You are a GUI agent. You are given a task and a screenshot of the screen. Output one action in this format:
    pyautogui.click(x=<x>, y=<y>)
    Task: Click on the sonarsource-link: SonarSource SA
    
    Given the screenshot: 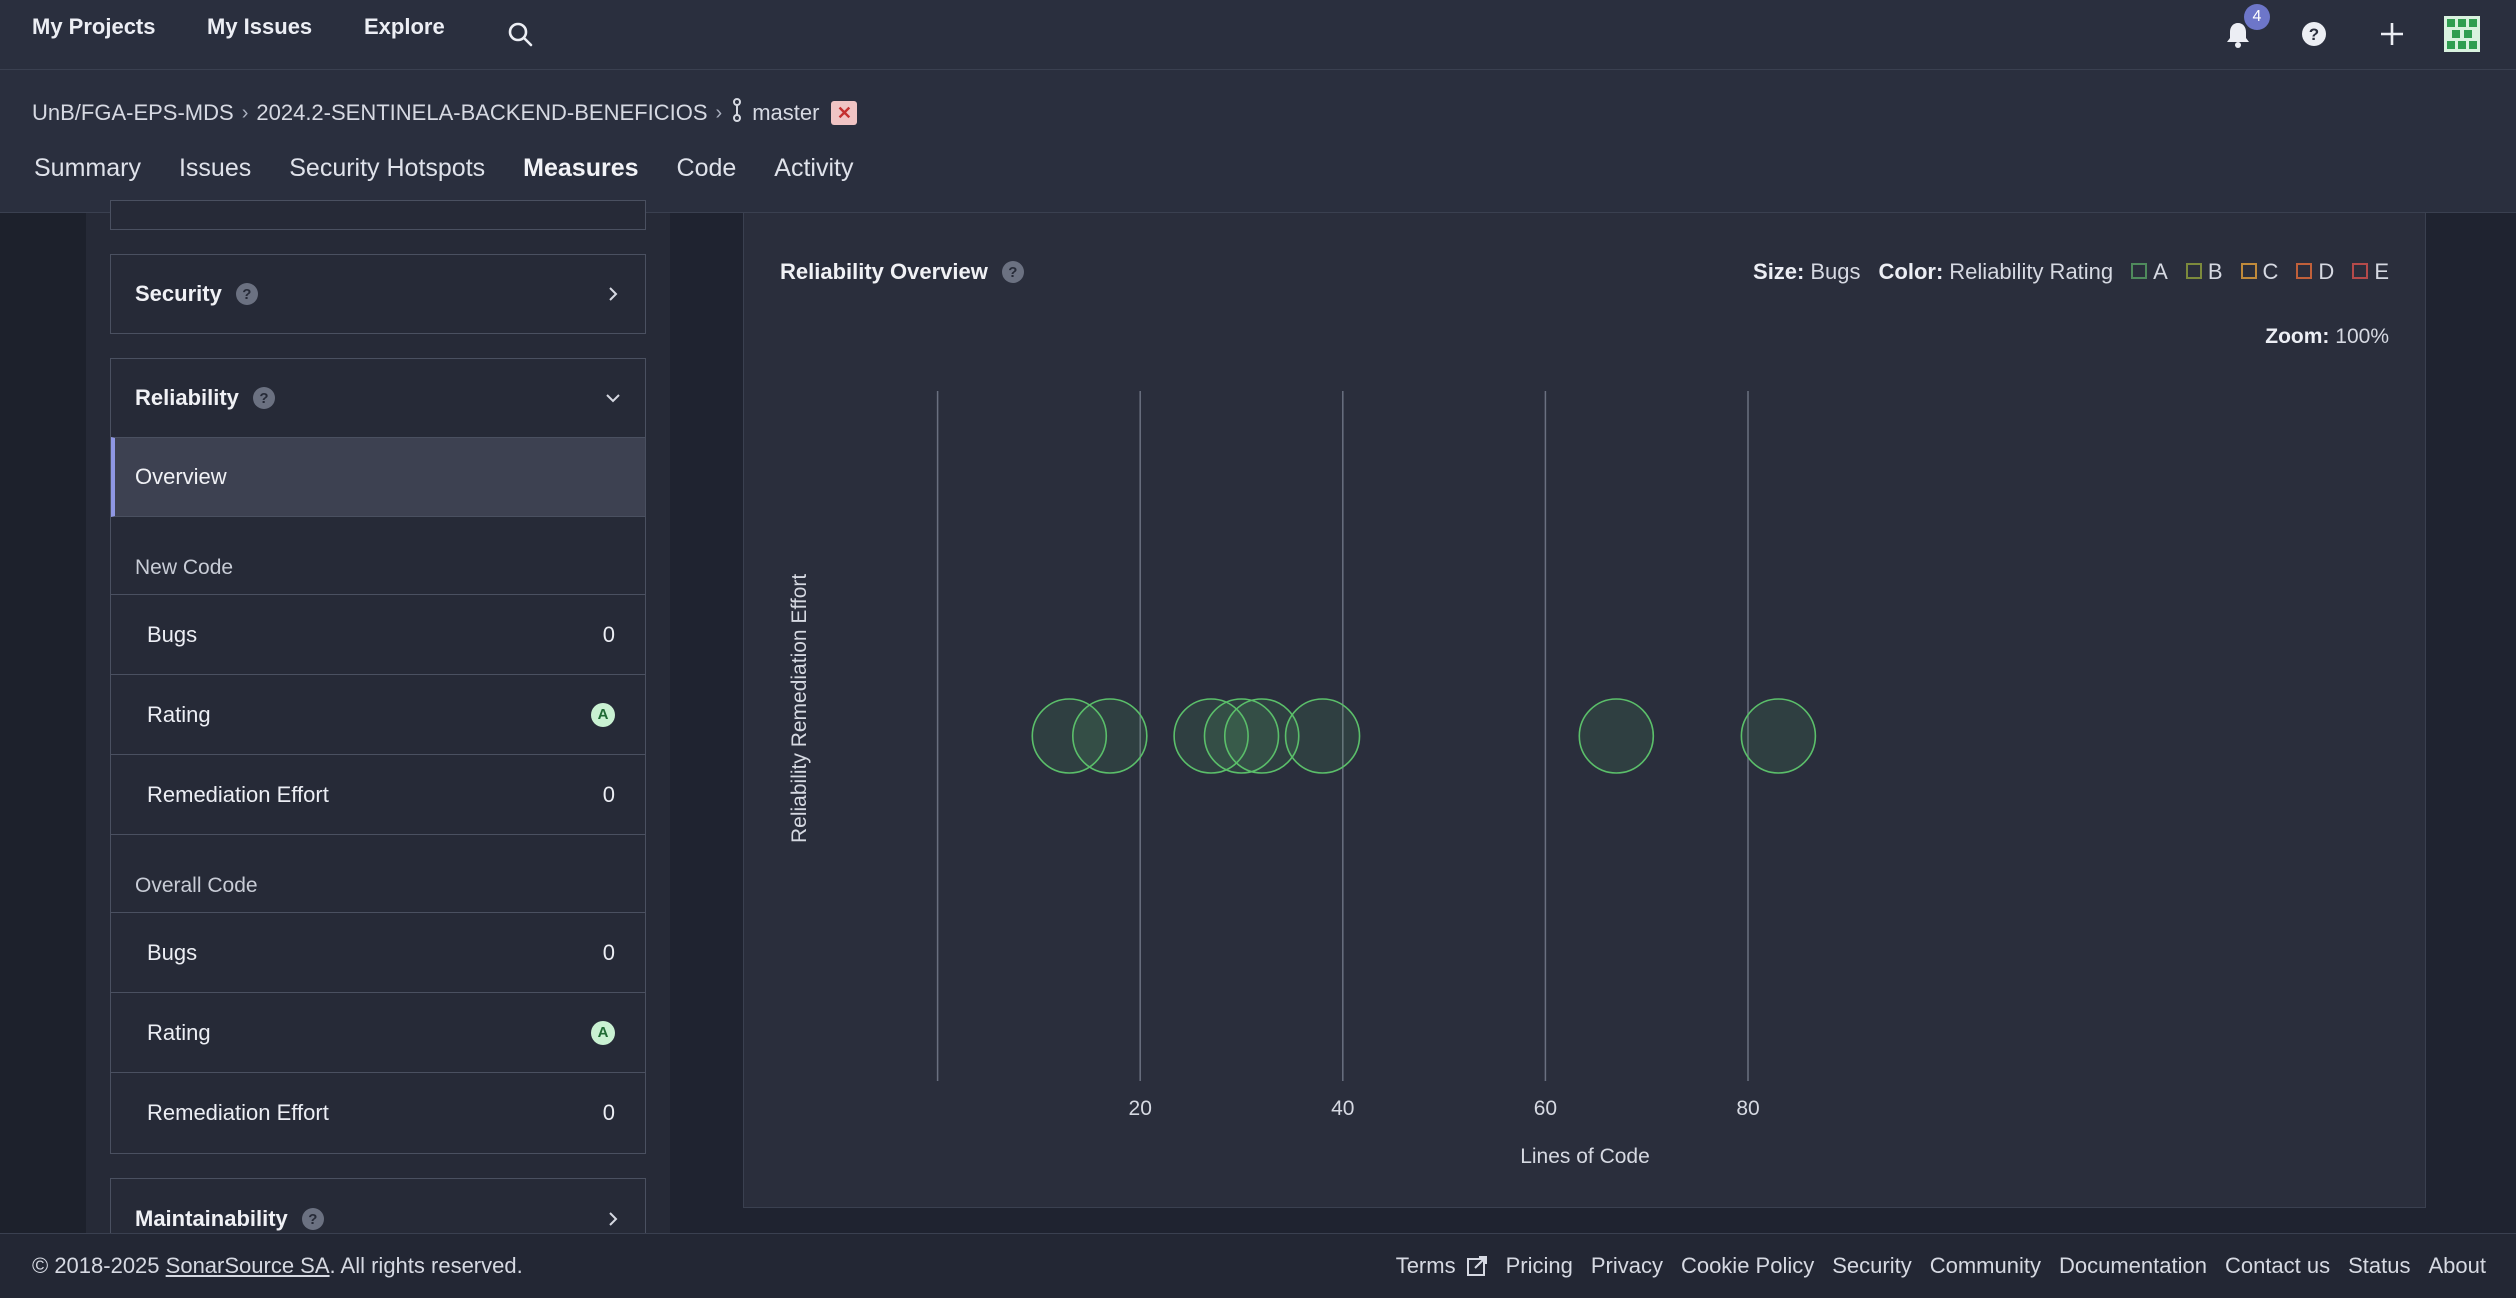 What is the action you would take?
    pyautogui.click(x=248, y=1265)
    